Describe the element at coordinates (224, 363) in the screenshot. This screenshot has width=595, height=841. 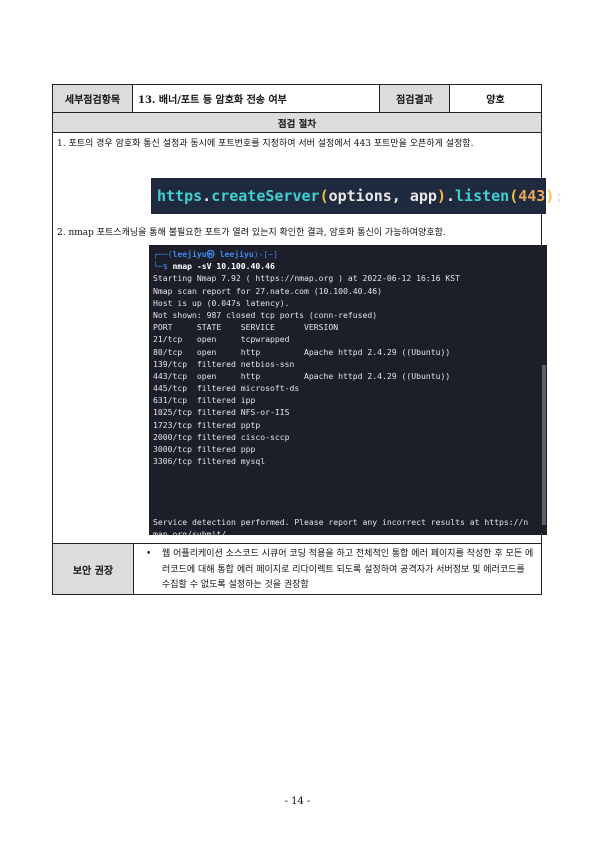
I see `terminal-line: 139/tcp filtered netbios-ssn` at that location.